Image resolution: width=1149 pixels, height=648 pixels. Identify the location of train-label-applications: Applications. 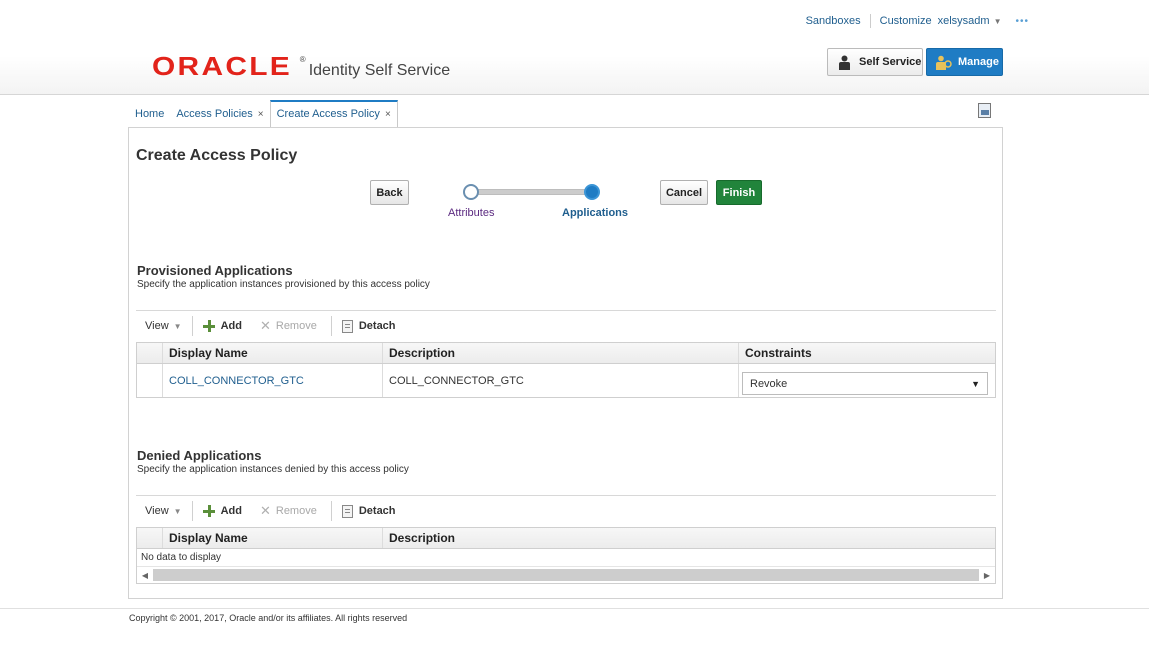
(595, 213).